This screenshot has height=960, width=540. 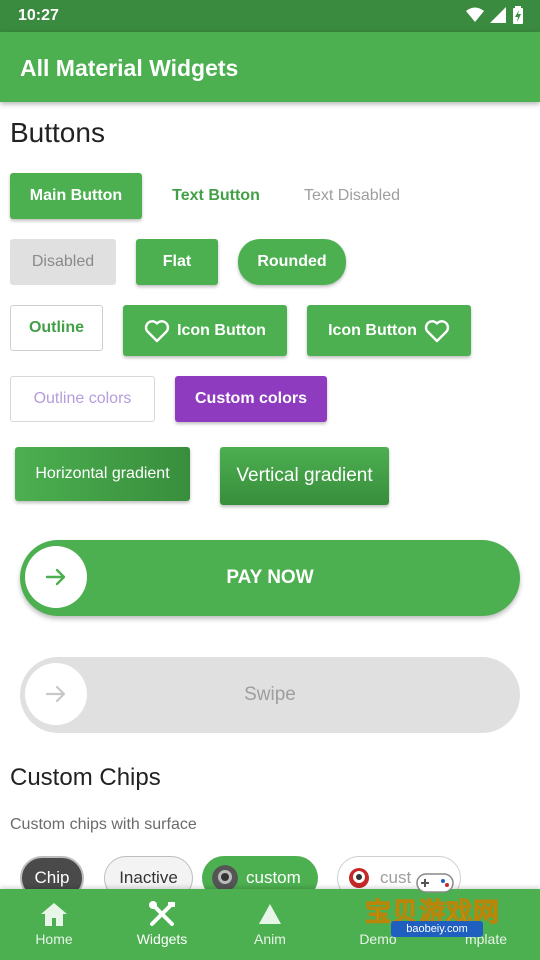 I want to click on text-button: Text Button, so click(x=216, y=196).